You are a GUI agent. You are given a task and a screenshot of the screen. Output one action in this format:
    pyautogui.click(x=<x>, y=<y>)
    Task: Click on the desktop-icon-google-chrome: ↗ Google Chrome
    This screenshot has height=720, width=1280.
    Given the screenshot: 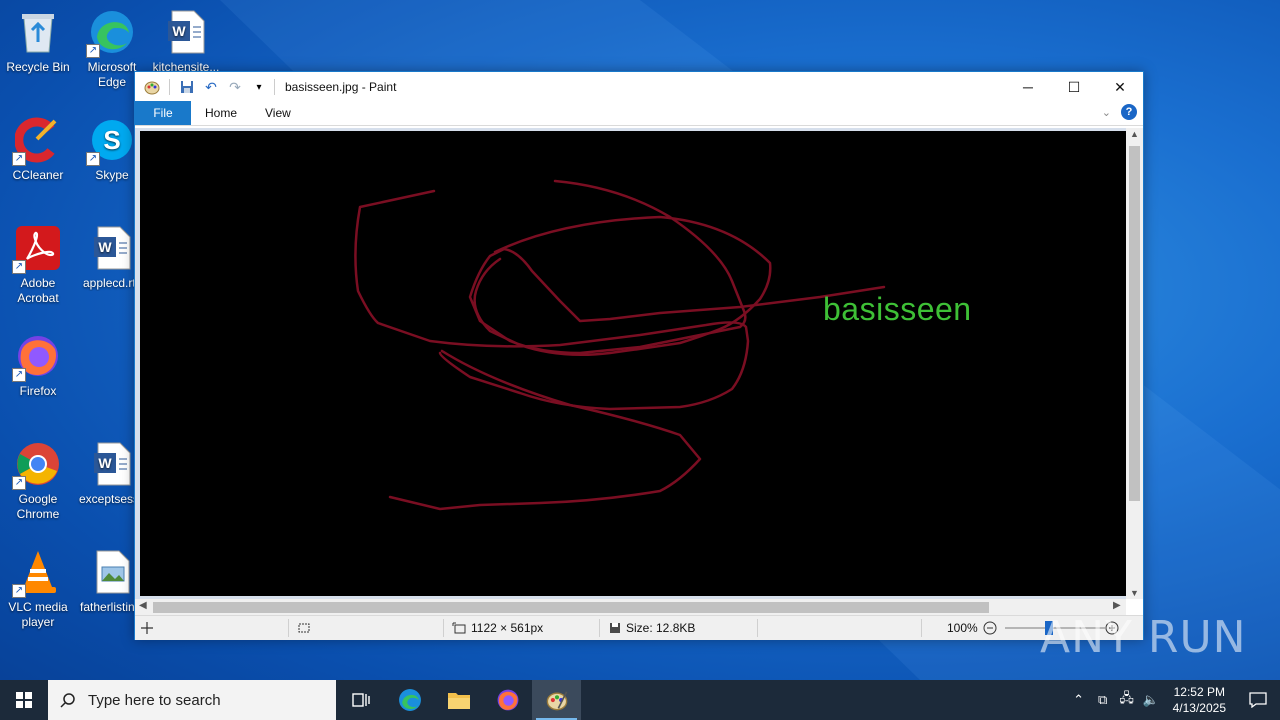 What is the action you would take?
    pyautogui.click(x=38, y=481)
    